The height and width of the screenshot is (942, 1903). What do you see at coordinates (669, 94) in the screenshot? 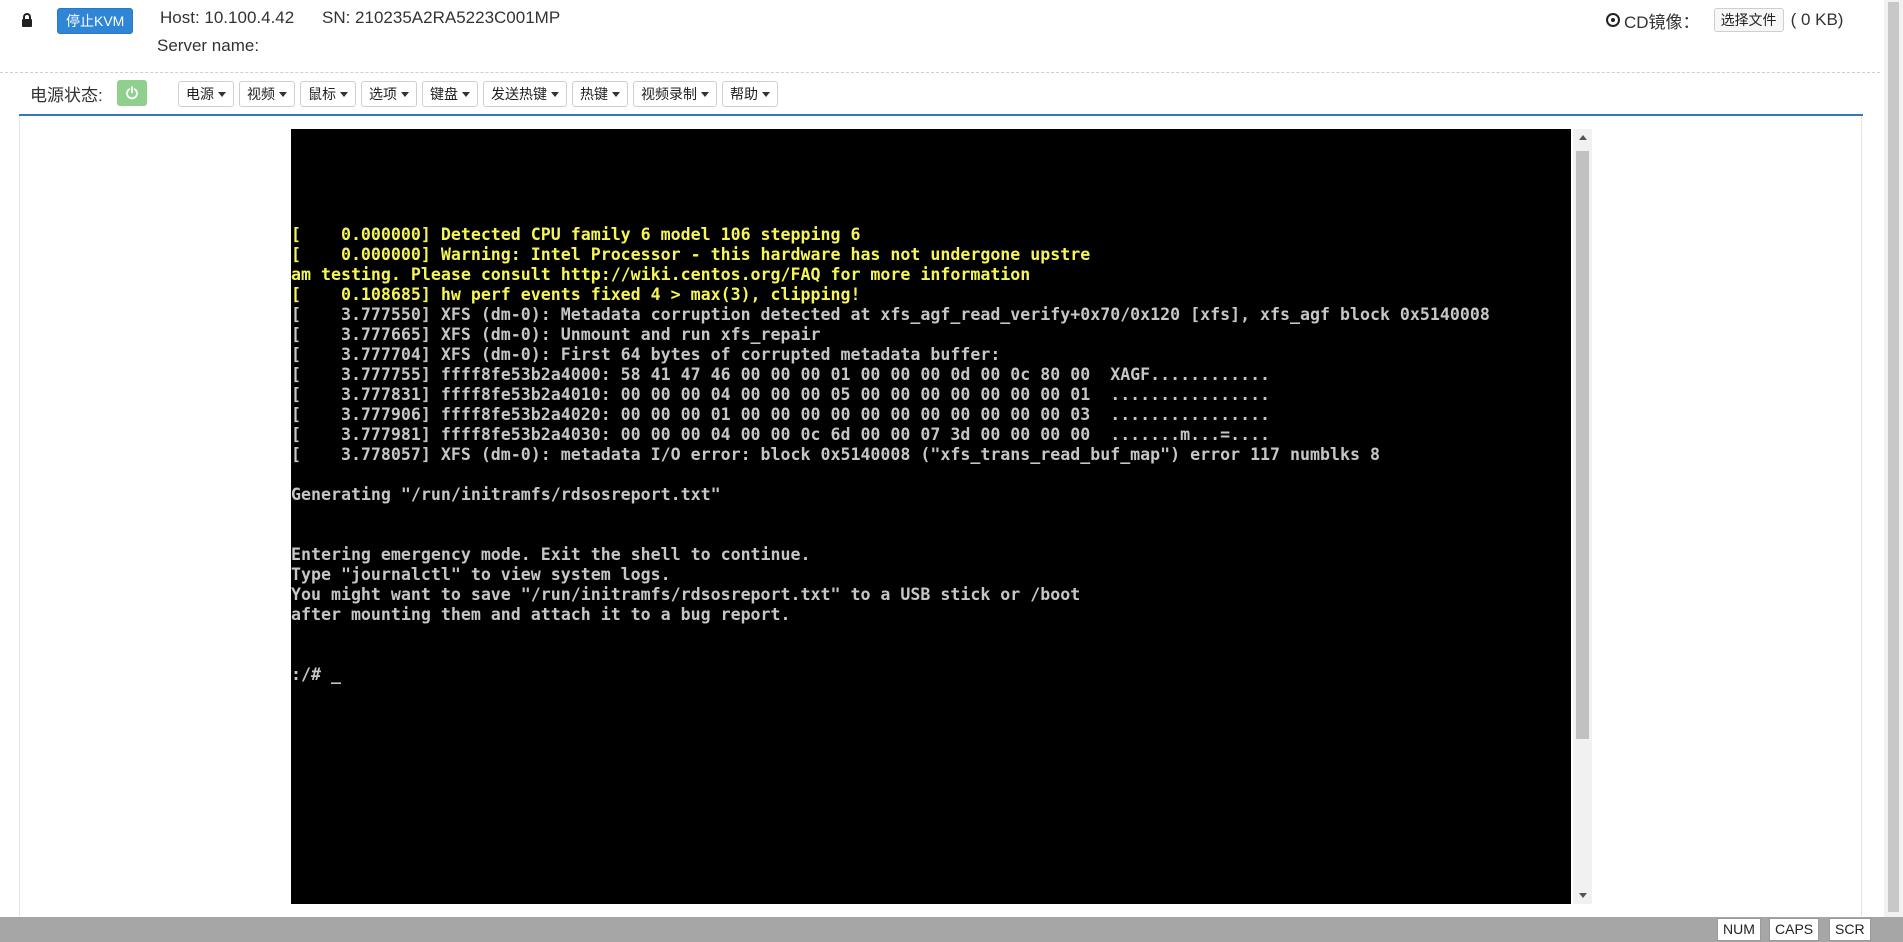
I see `menu-video-record-label: 视频录制` at bounding box center [669, 94].